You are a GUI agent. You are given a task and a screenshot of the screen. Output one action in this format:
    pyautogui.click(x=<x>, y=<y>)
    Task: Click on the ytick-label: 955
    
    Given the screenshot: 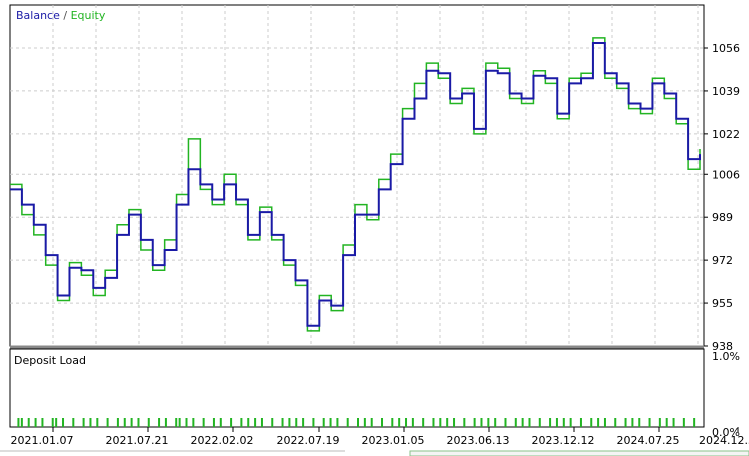 What is the action you would take?
    pyautogui.click(x=722, y=303)
    